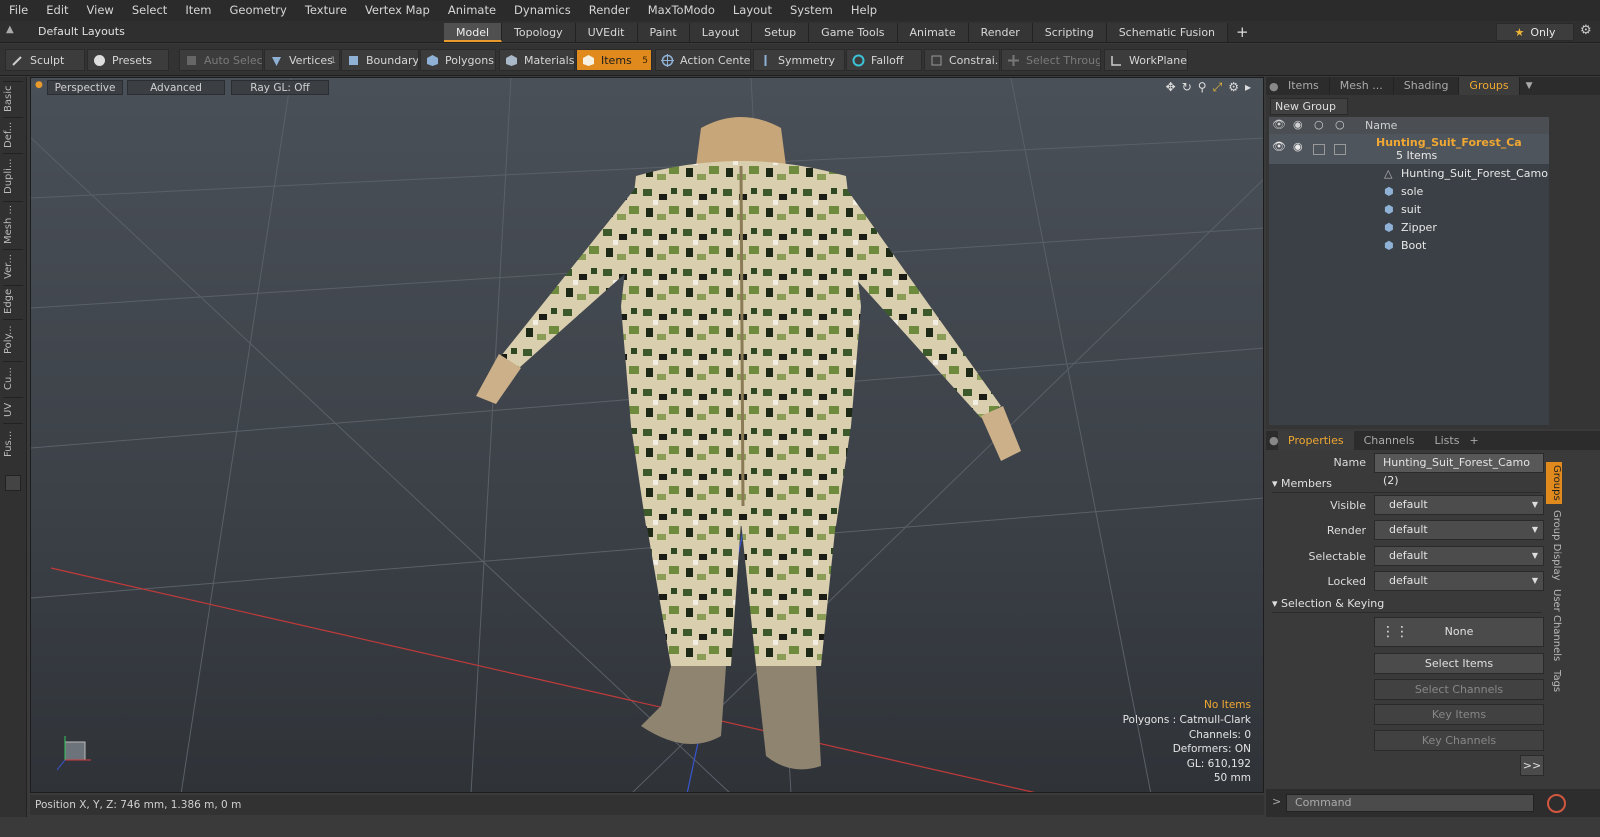  Describe the element at coordinates (1410, 803) in the screenshot. I see `command-input: Command` at that location.